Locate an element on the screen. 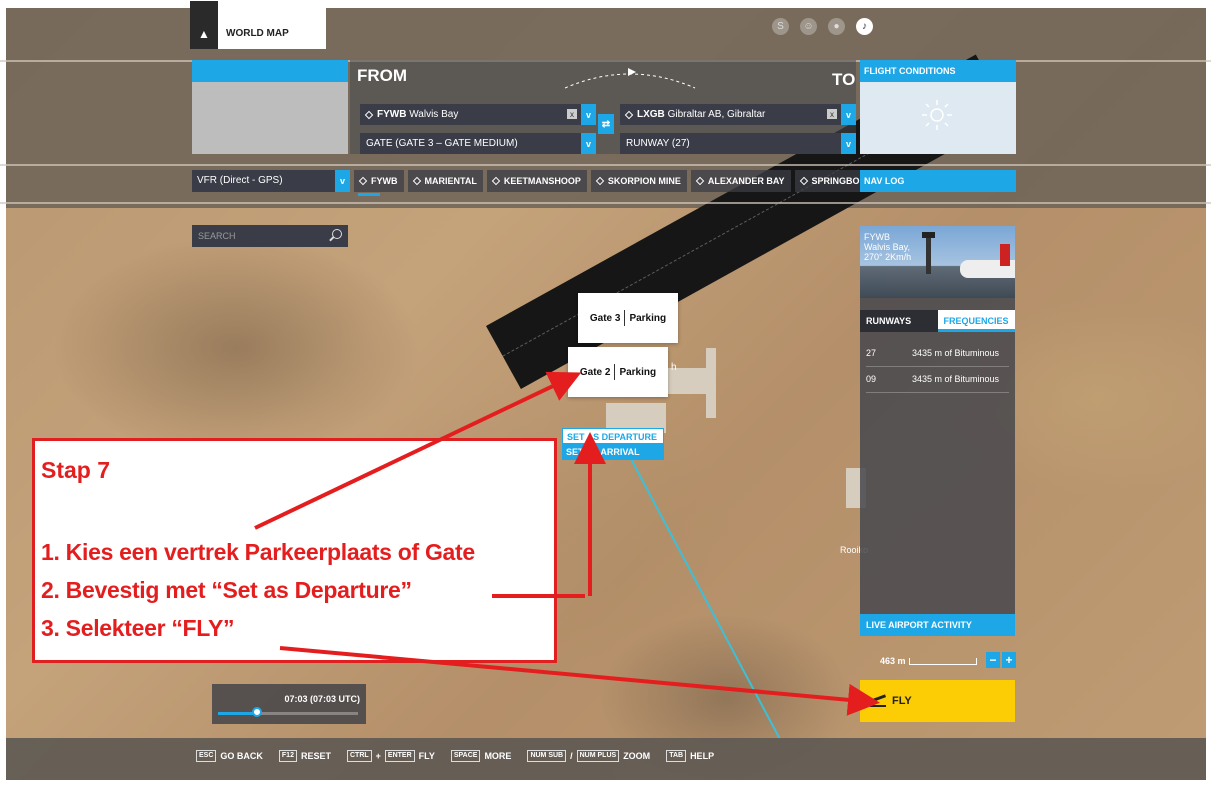 This screenshot has height=785, width=1211. from-label: FROM is located at coordinates (382, 75).